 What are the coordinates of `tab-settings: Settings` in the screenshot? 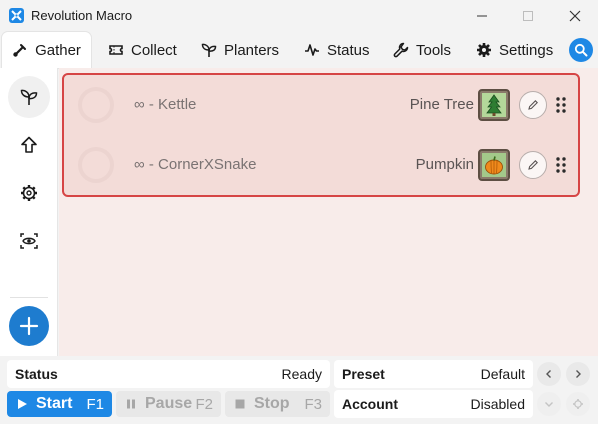 It's located at (514, 50).